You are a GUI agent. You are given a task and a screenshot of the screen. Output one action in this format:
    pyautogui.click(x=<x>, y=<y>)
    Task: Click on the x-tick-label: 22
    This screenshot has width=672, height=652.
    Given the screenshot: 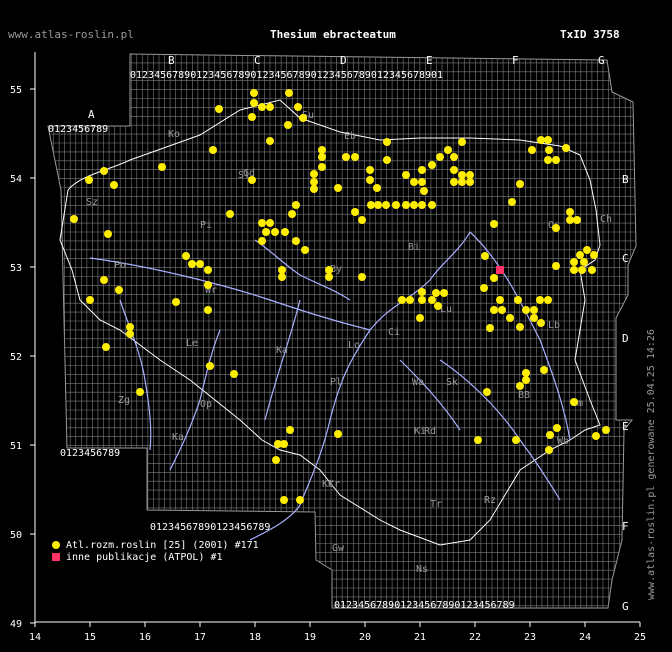 What is the action you would take?
    pyautogui.click(x=475, y=637)
    